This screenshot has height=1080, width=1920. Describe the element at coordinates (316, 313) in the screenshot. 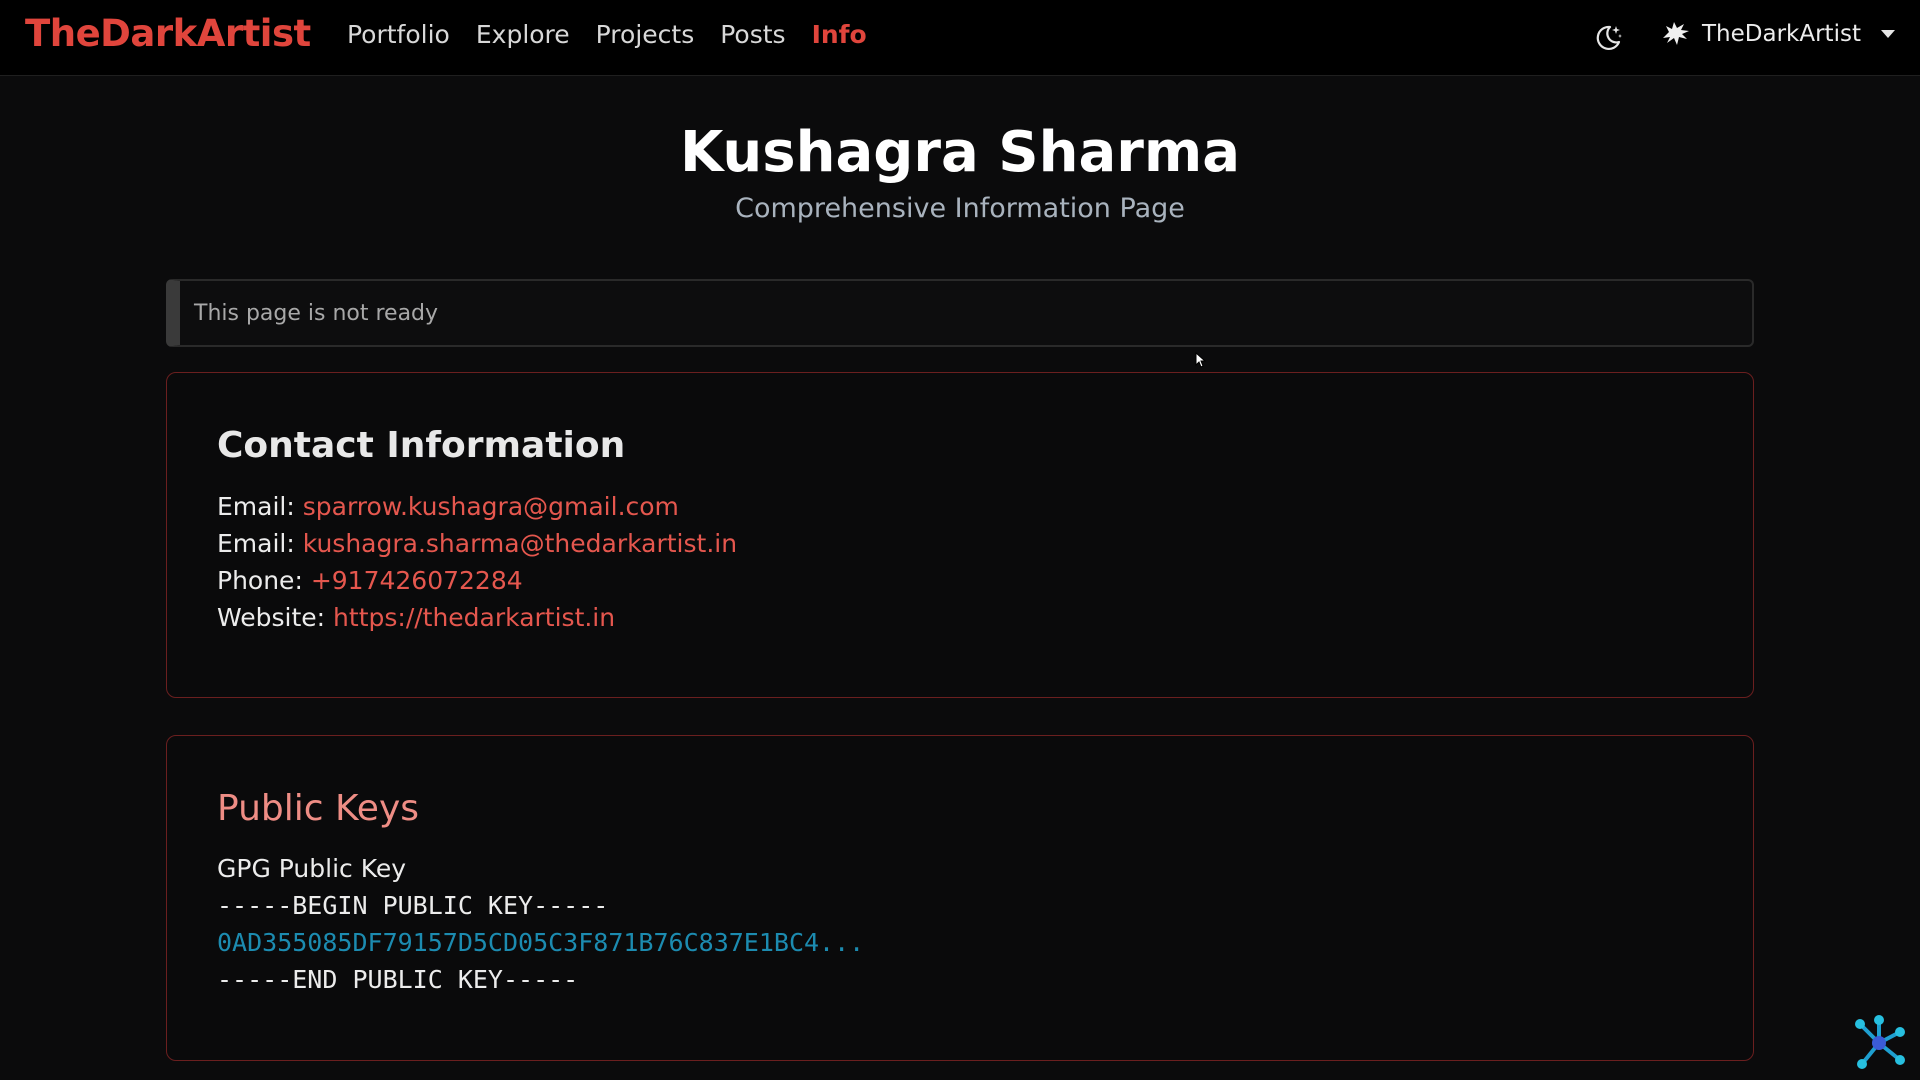

I see `notice-text: This page is not ready` at that location.